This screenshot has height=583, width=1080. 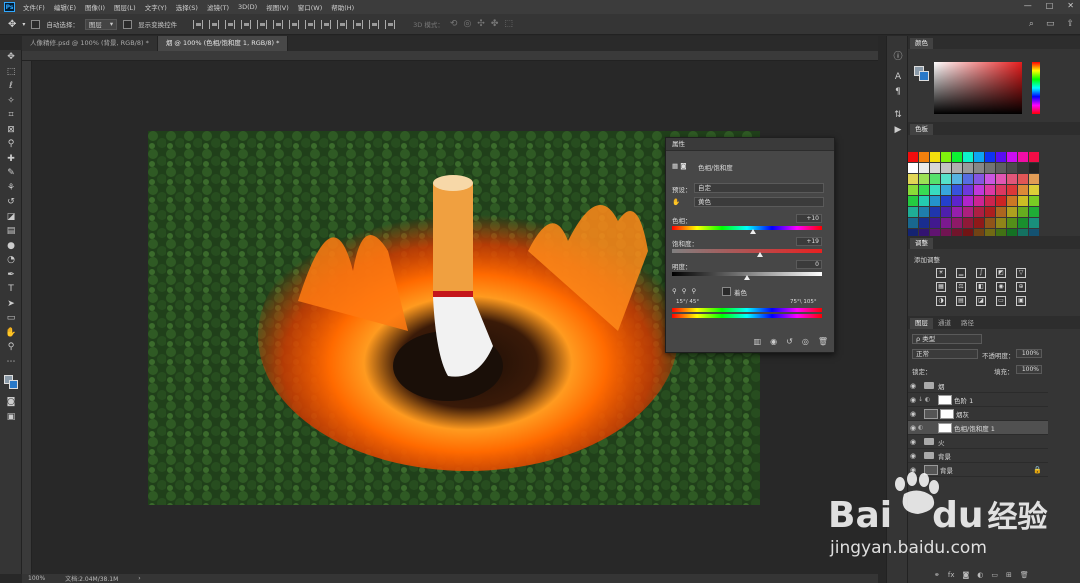 I want to click on eyedropper-icons: ⚲⚲⚲, so click(x=686, y=291).